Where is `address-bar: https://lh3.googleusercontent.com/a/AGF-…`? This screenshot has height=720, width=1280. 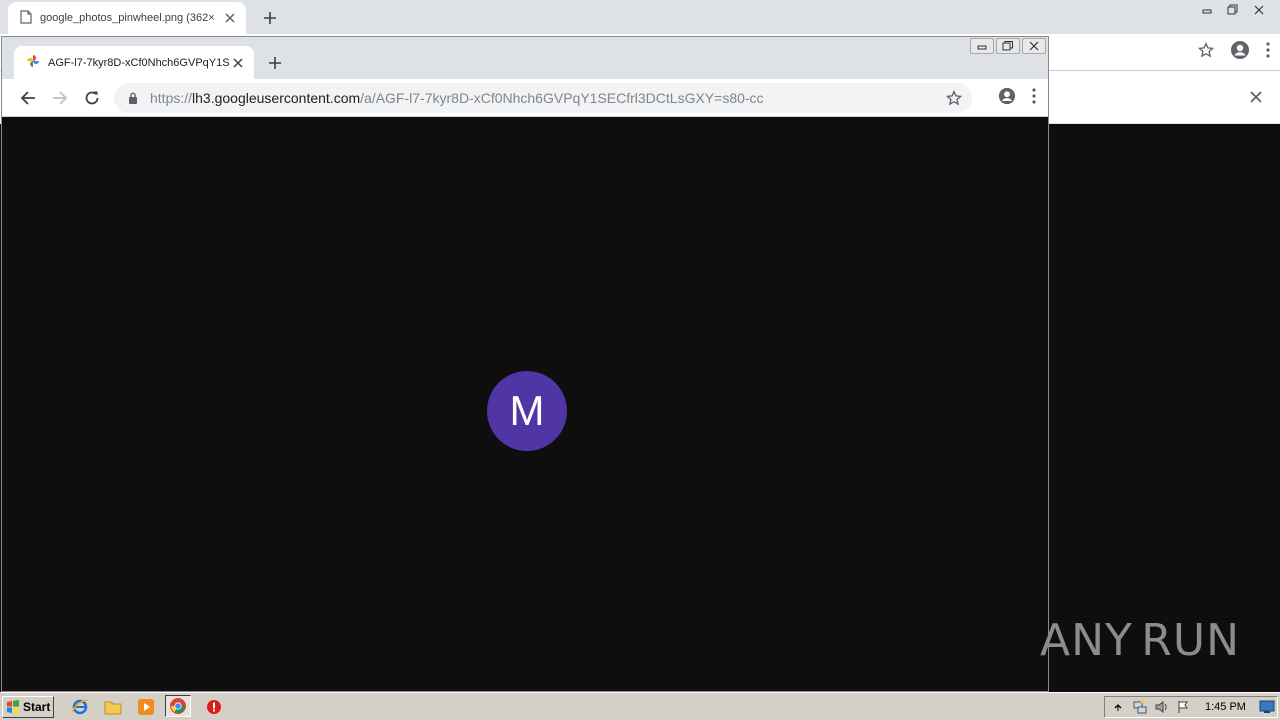
address-bar: https://lh3.googleusercontent.com/a/AGF-… is located at coordinates (543, 98).